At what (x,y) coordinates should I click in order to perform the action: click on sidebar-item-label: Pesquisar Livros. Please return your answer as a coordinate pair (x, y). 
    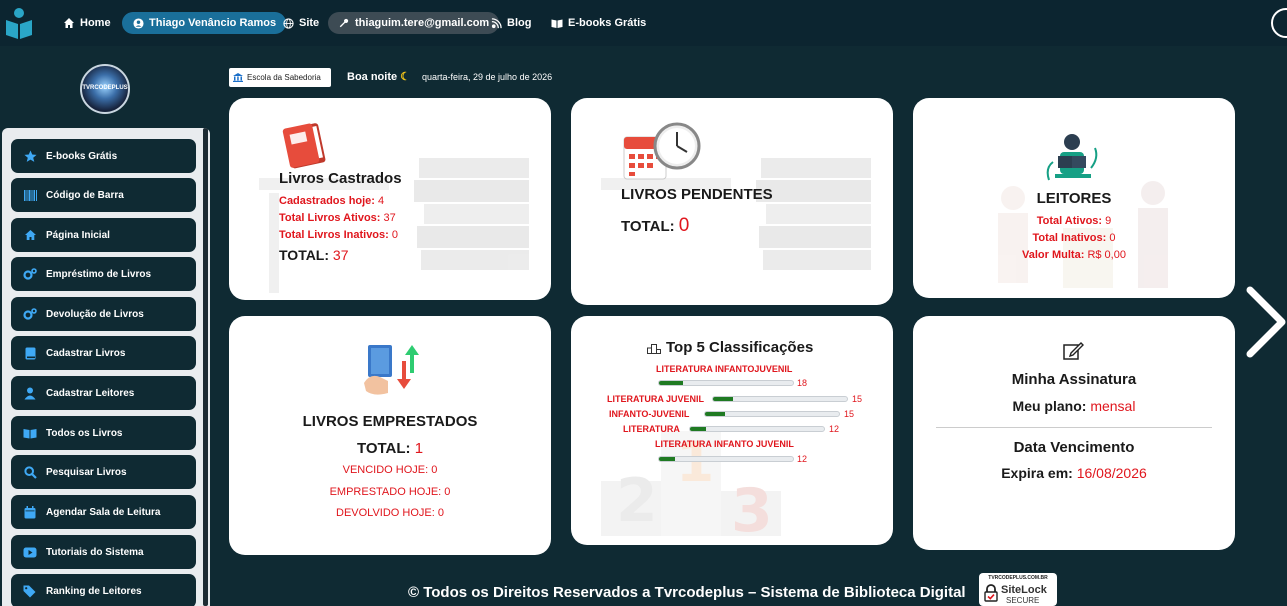
    Looking at the image, I should click on (86, 472).